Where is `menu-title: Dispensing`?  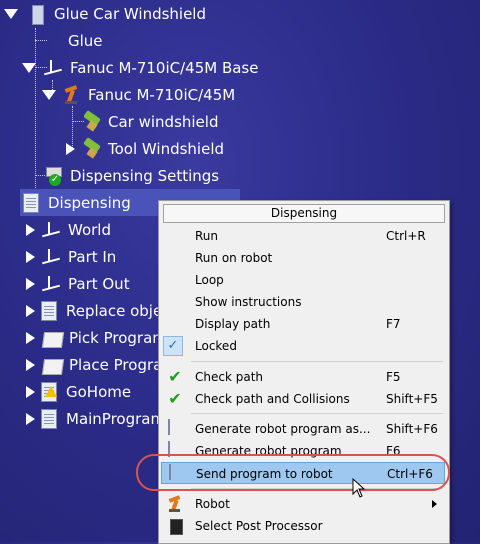 menu-title: Dispensing is located at coordinates (304, 213).